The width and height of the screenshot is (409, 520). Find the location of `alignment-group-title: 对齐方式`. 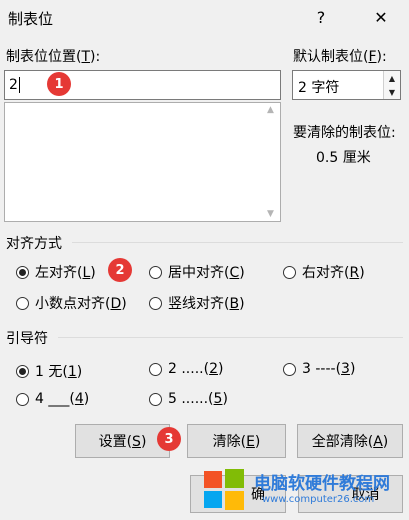

alignment-group-title: 对齐方式 is located at coordinates (34, 244).